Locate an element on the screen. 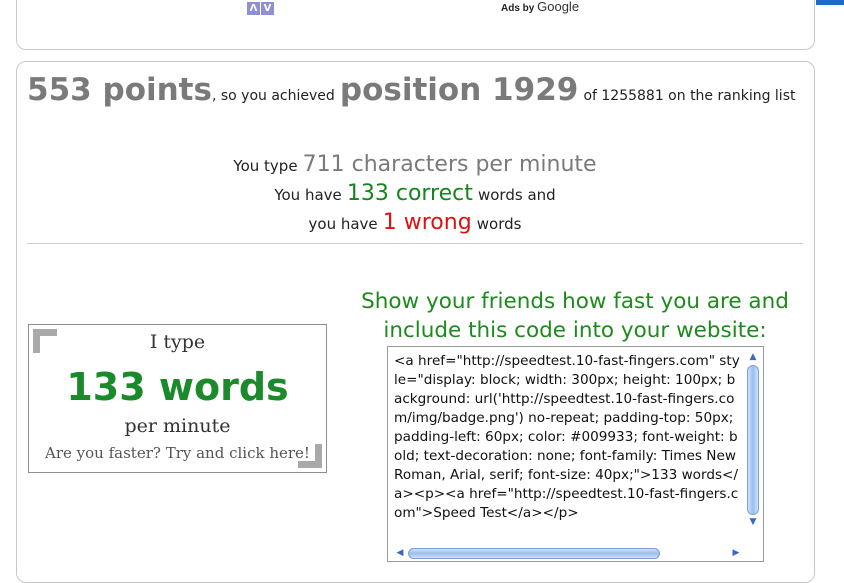  share-heading-line2: include this code into your website: is located at coordinates (575, 330).